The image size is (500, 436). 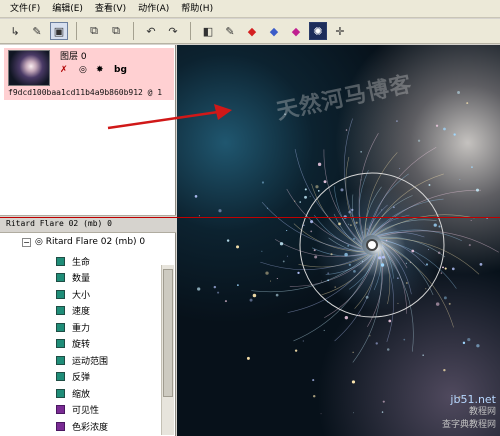 What do you see at coordinates (197, 9) in the screenshot?
I see `menu-item-4: 帮助(H)` at bounding box center [197, 9].